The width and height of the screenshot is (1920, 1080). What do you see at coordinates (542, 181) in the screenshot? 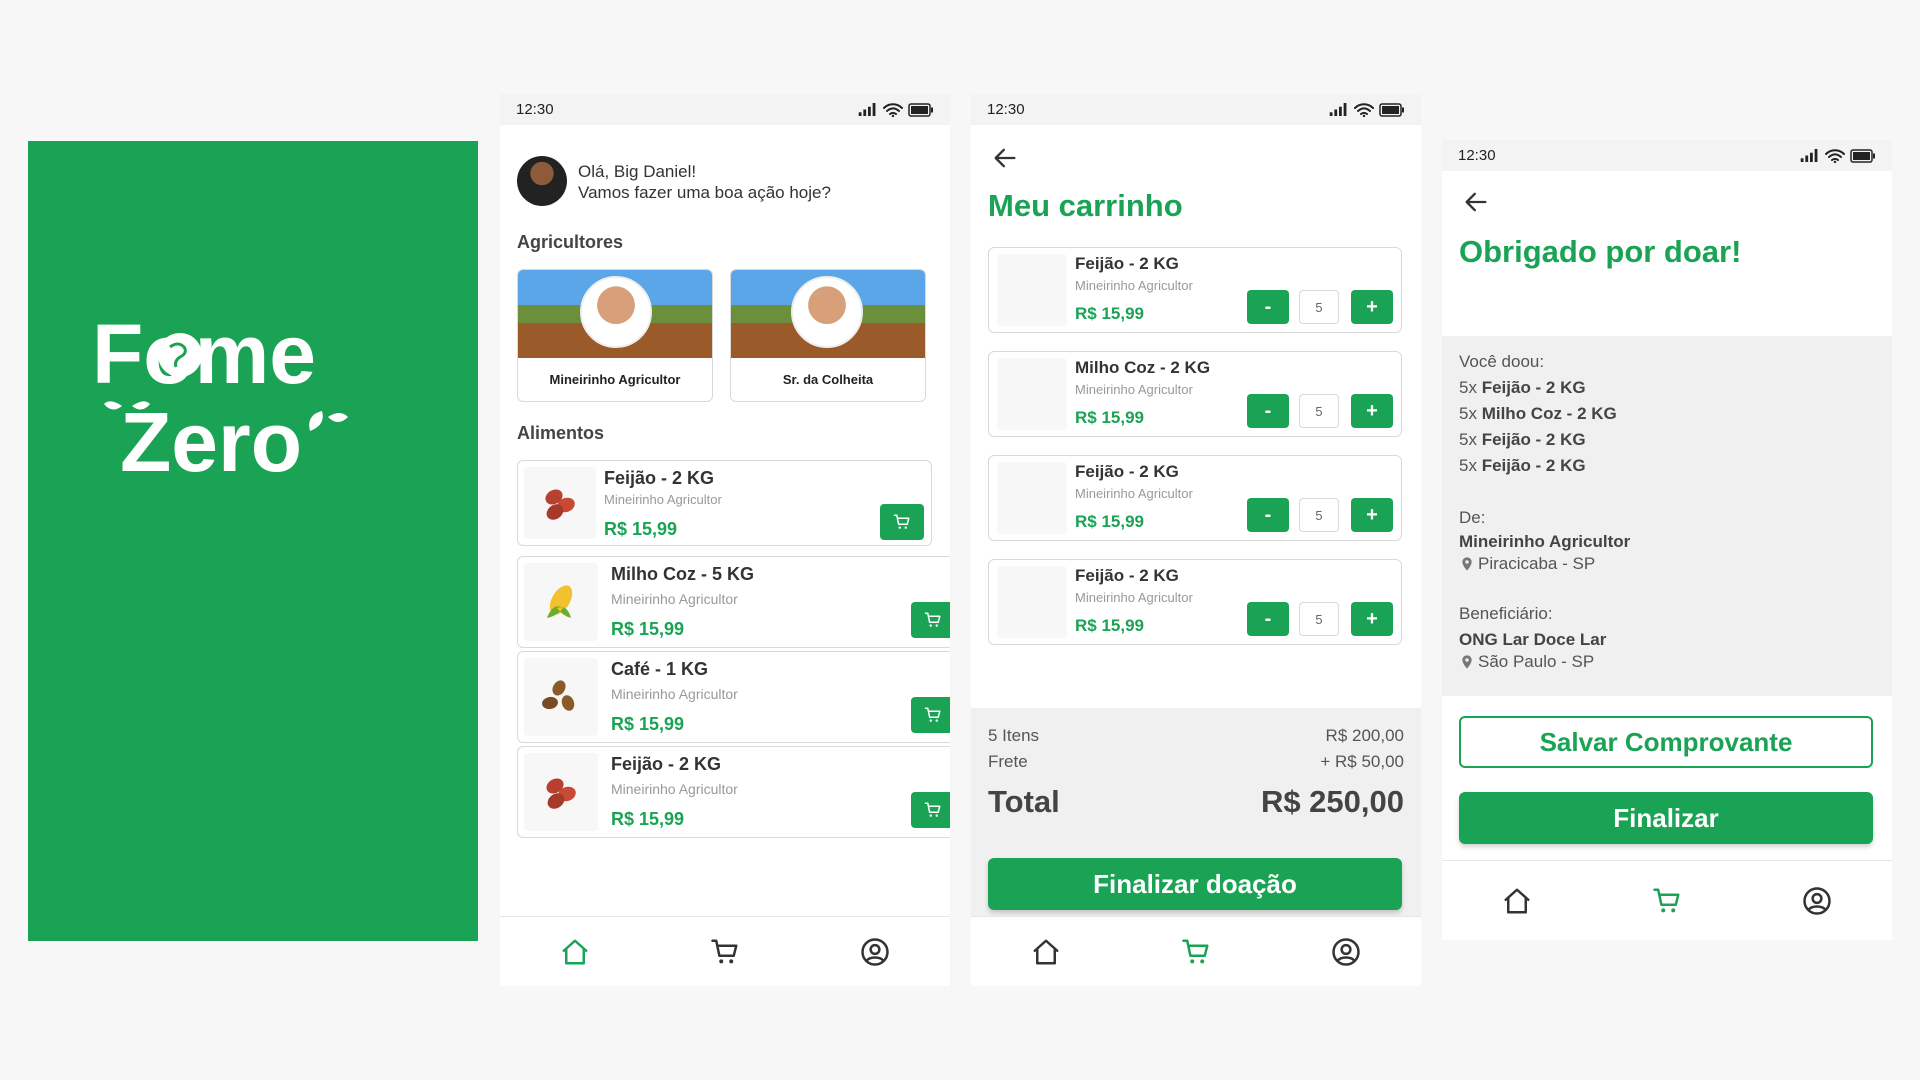
I see `avatar` at bounding box center [542, 181].